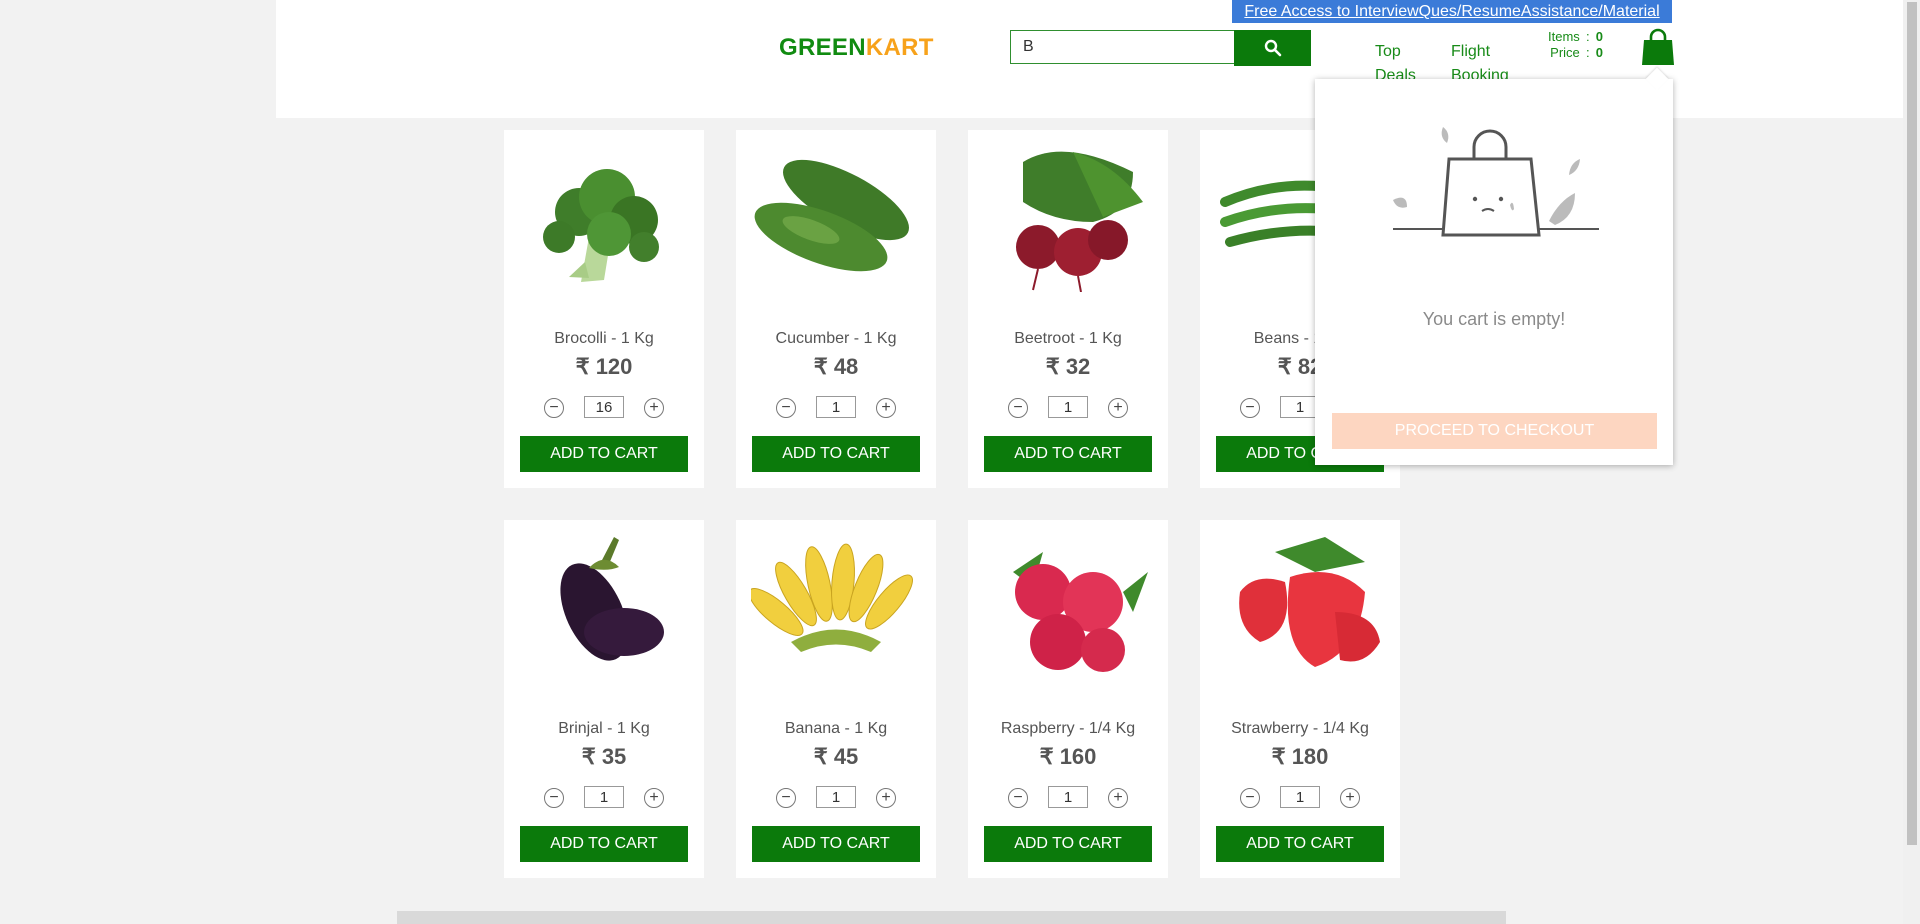 Image resolution: width=1920 pixels, height=924 pixels. I want to click on product-name: Brinjal - 1 Kg, so click(604, 728).